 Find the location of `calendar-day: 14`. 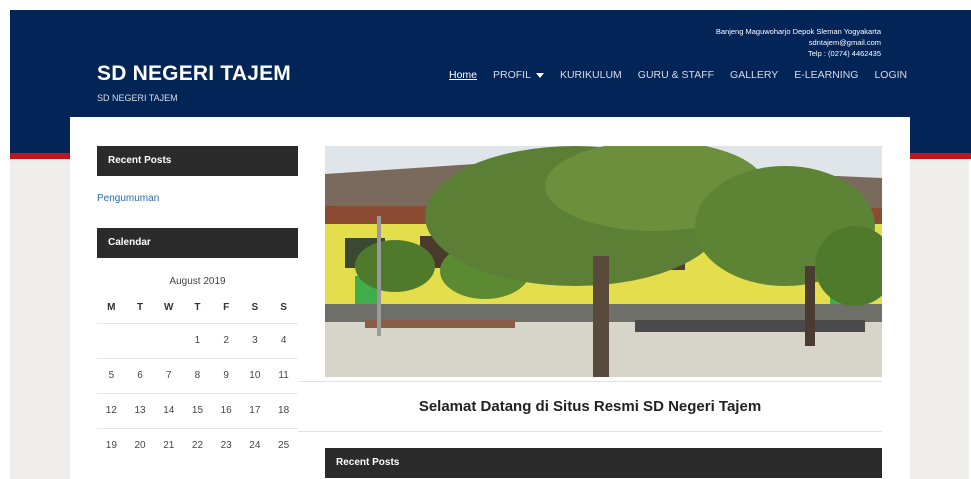

calendar-day: 14 is located at coordinates (169, 410).